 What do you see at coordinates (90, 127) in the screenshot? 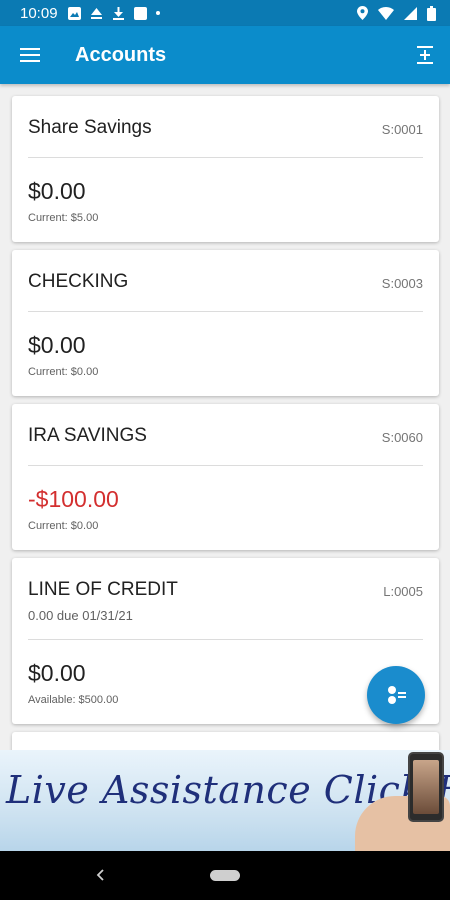
I see `account-name: Share Savings` at bounding box center [90, 127].